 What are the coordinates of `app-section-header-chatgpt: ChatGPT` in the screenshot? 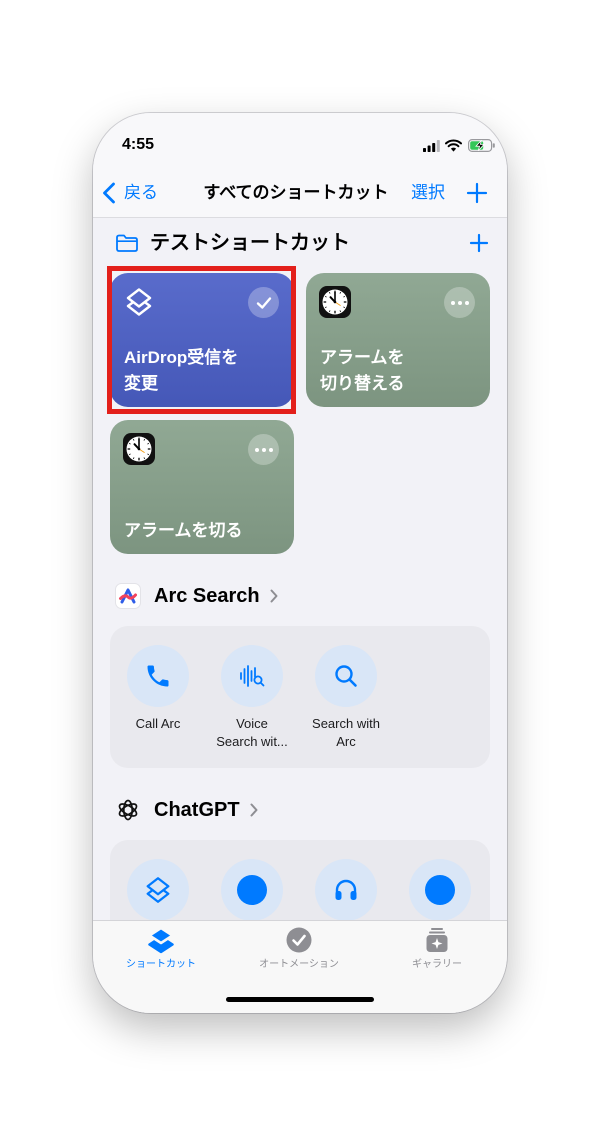 It's located at (186, 810).